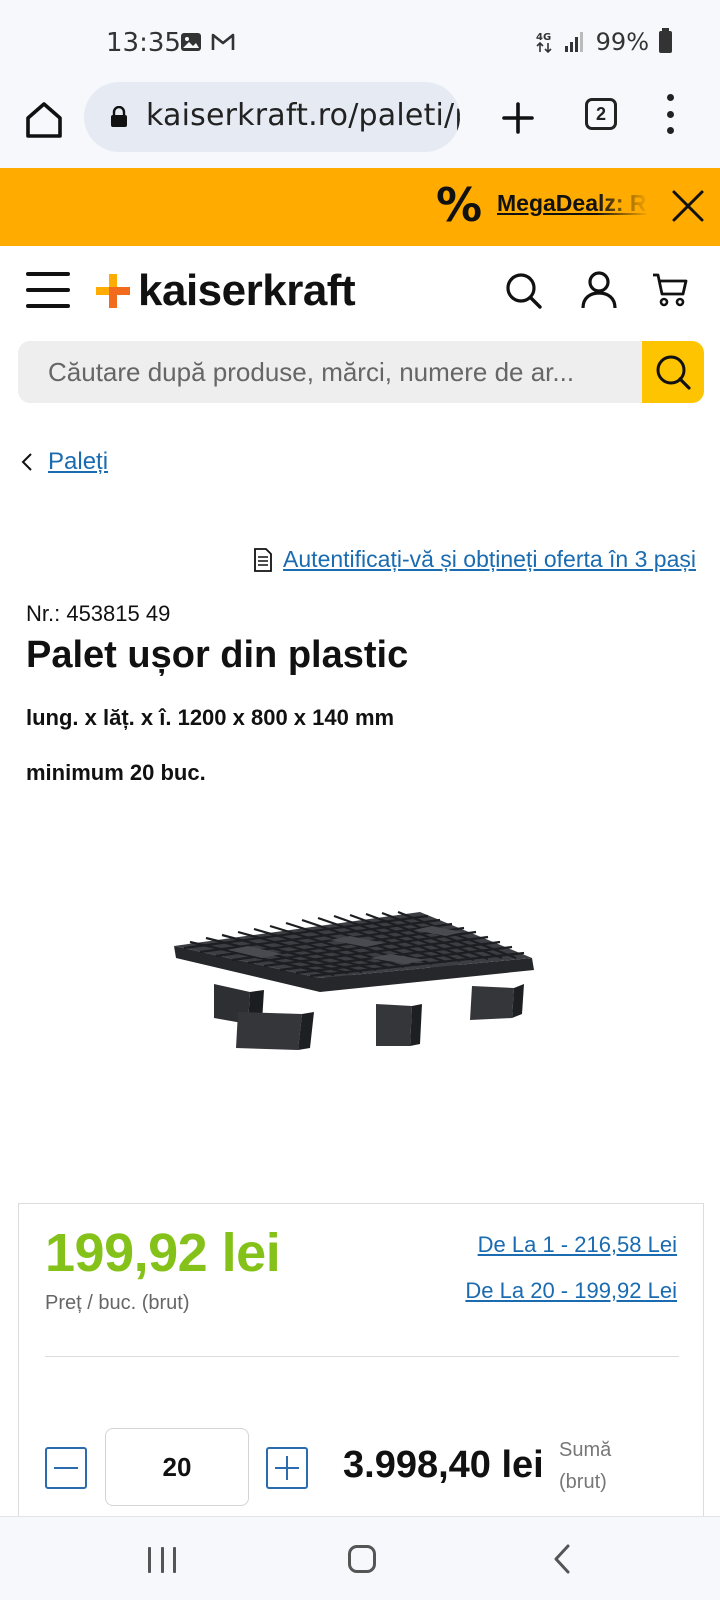  Describe the element at coordinates (688, 206) in the screenshot. I see `close-icon` at that location.